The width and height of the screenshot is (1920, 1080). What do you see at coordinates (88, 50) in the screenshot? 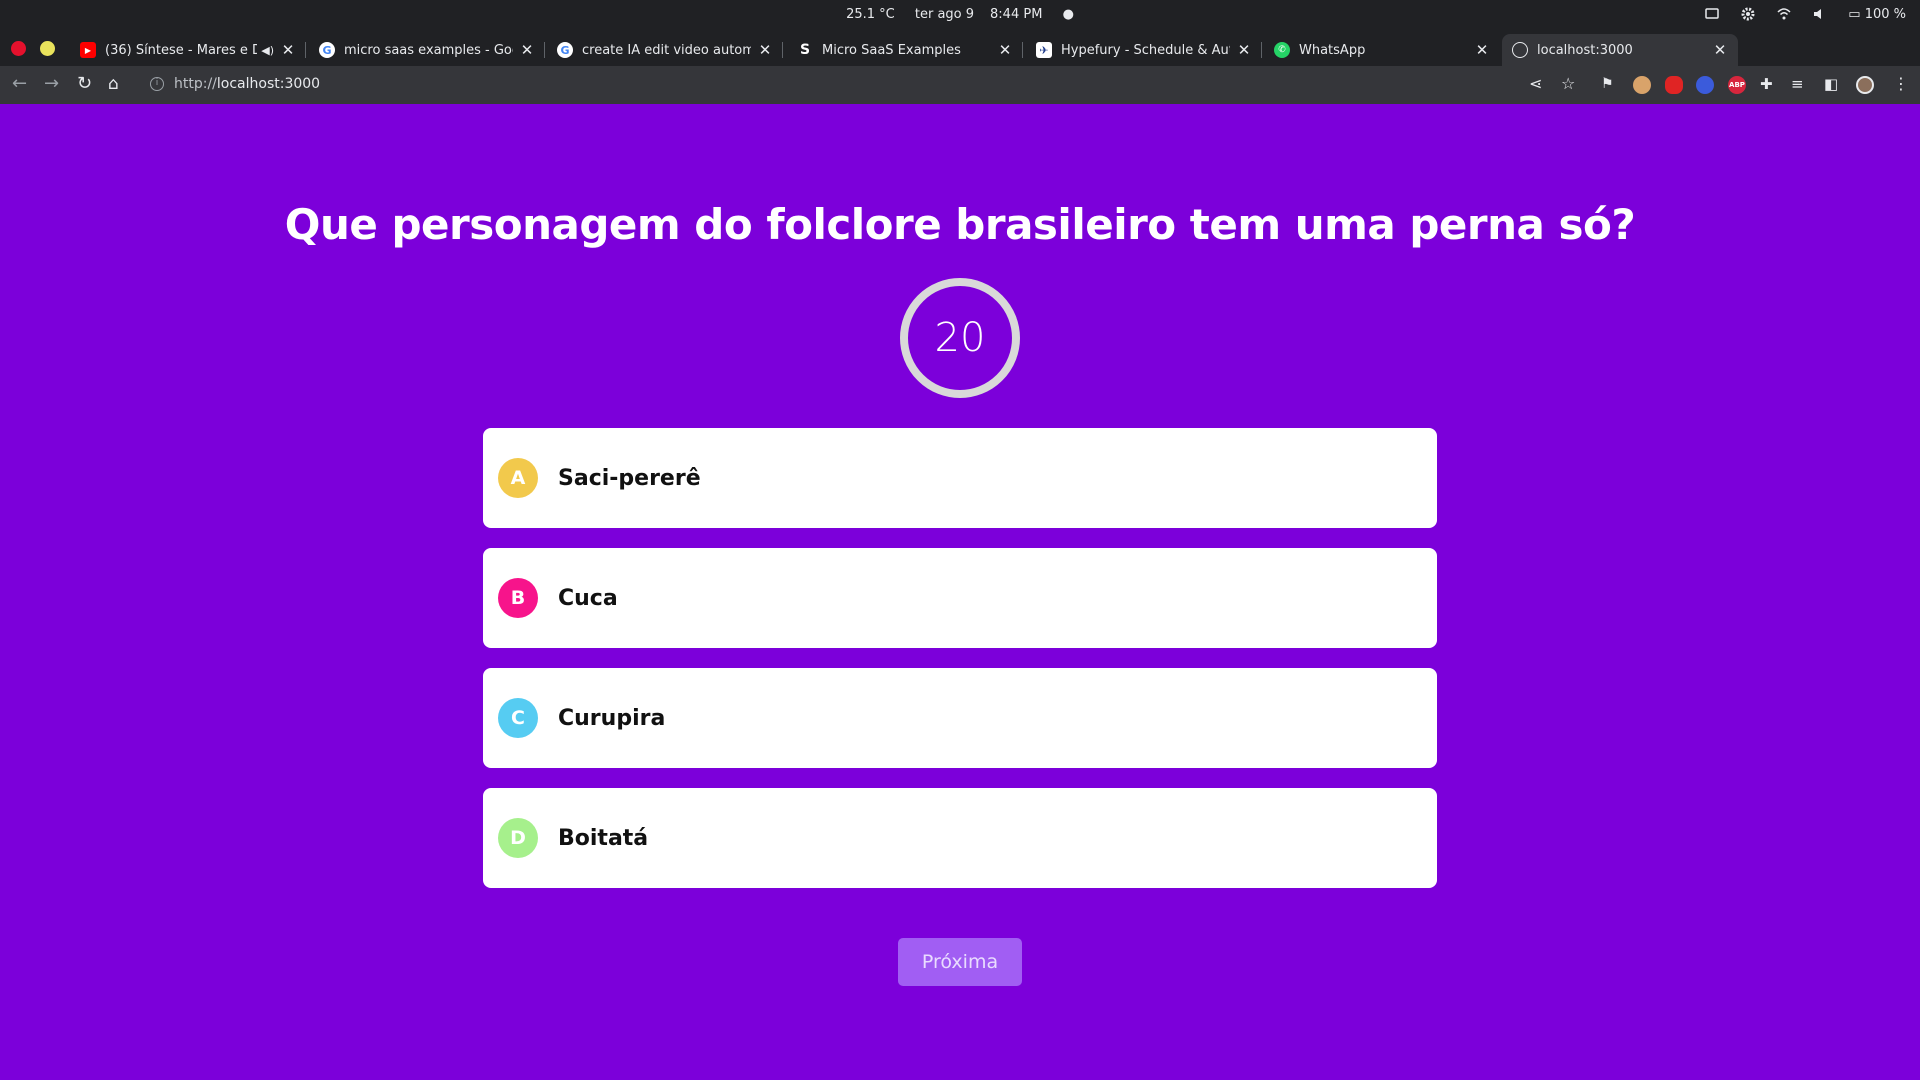
I see `youtube-icon: ▶` at bounding box center [88, 50].